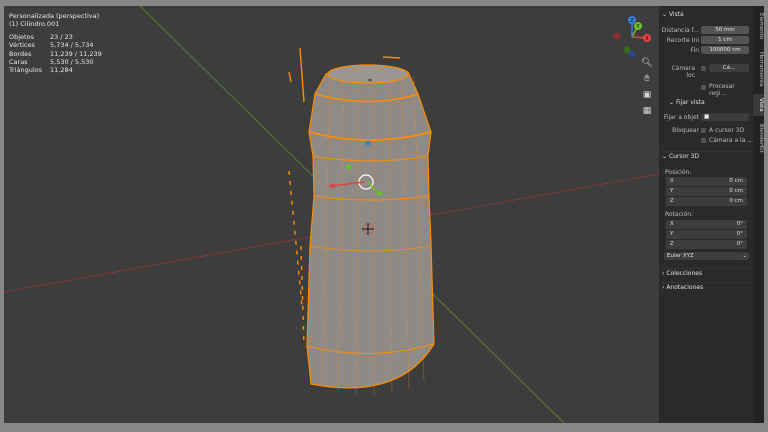 Image resolution: width=768 pixels, height=432 pixels. Describe the element at coordinates (758, 214) in the screenshot. I see `sidebar-tabs: Elemento Herramienta Vista BlenderKit` at that location.